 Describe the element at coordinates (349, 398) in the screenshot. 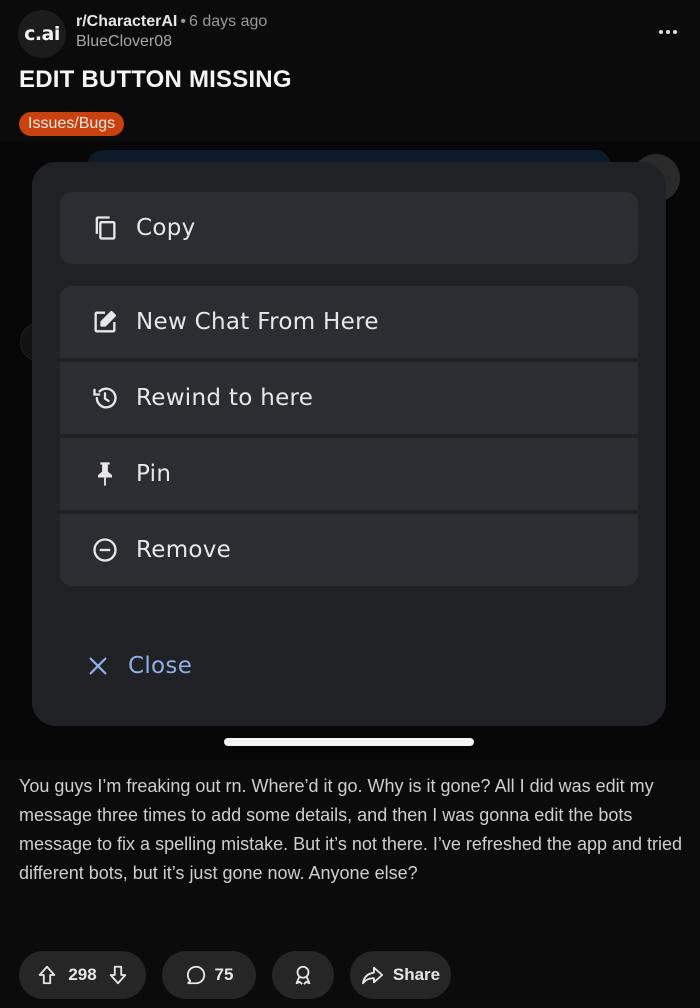

I see `menu-item-rewind: Rewind to here` at that location.